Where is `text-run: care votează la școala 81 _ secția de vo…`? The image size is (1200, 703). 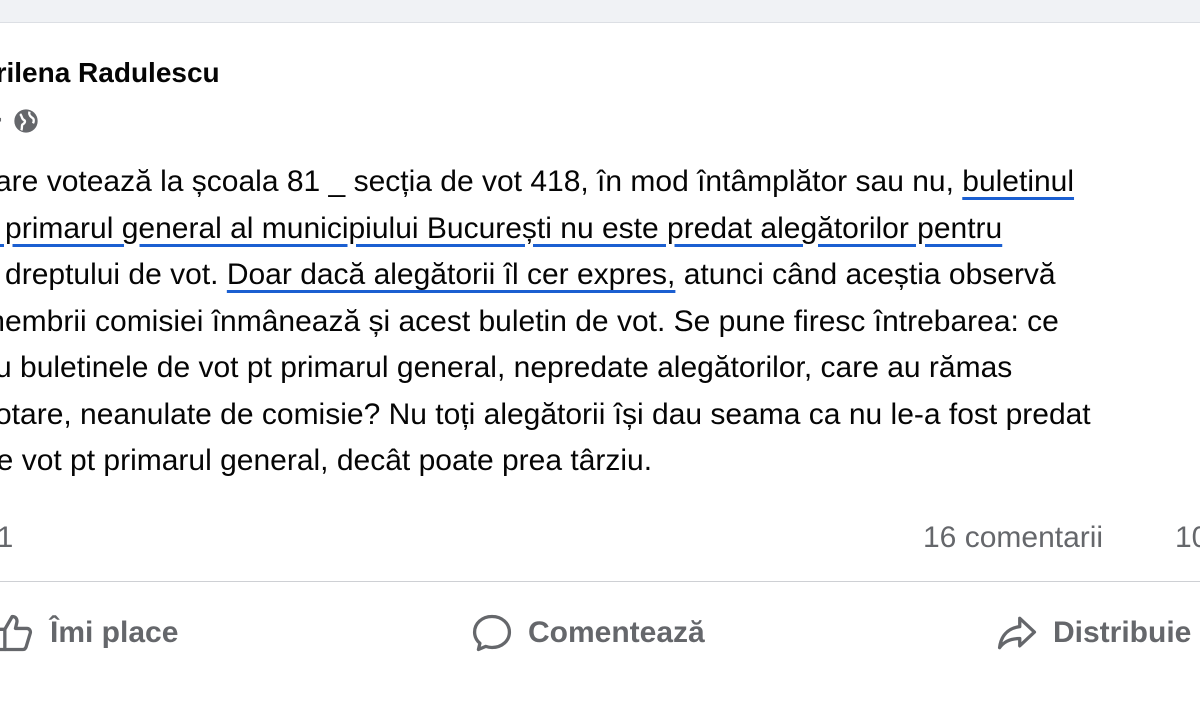
text-run: care votează la școala 81 _ secția de vo… is located at coordinates (481, 181).